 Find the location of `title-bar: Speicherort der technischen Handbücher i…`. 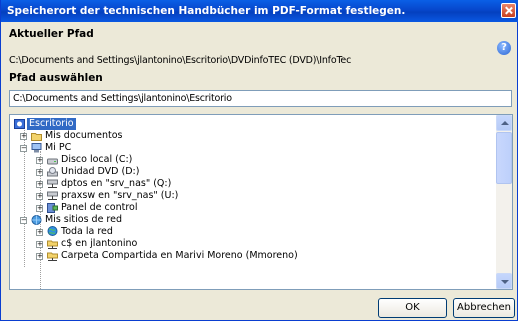

title-bar: Speicherort der technischen Handbücher i… is located at coordinates (259, 11).